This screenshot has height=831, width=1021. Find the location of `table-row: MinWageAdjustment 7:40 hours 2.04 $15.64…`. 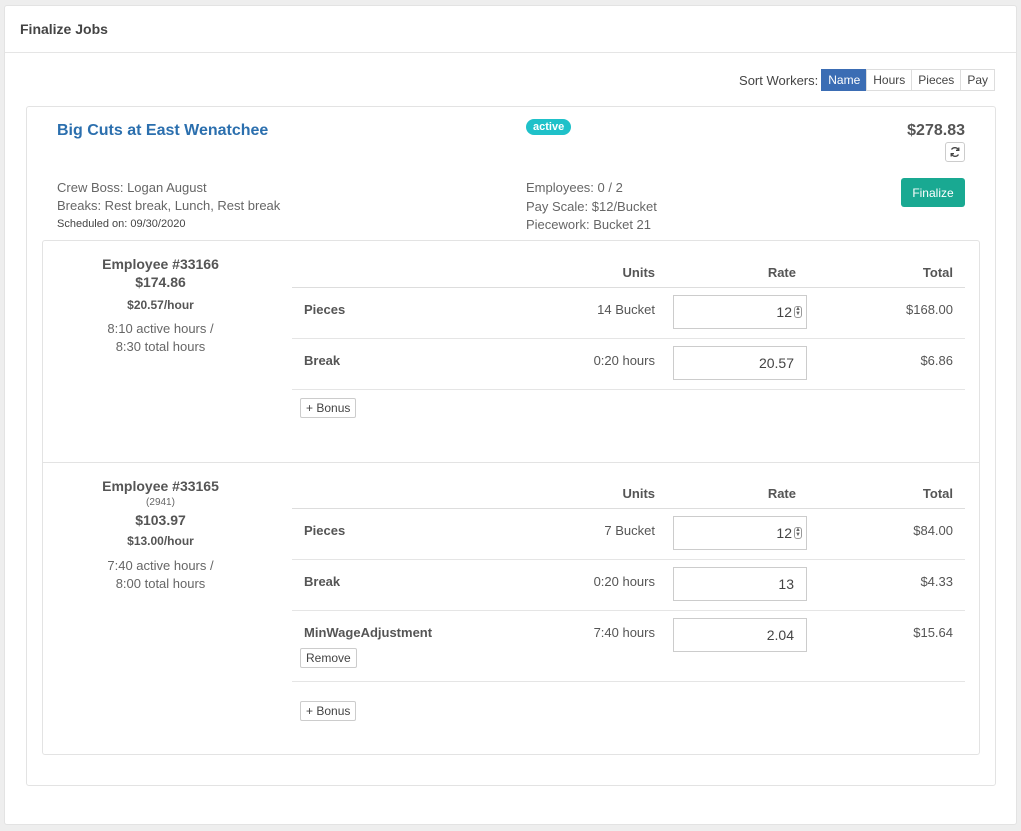

table-row: MinWageAdjustment 7:40 hours 2.04 $15.64… is located at coordinates (628, 646).